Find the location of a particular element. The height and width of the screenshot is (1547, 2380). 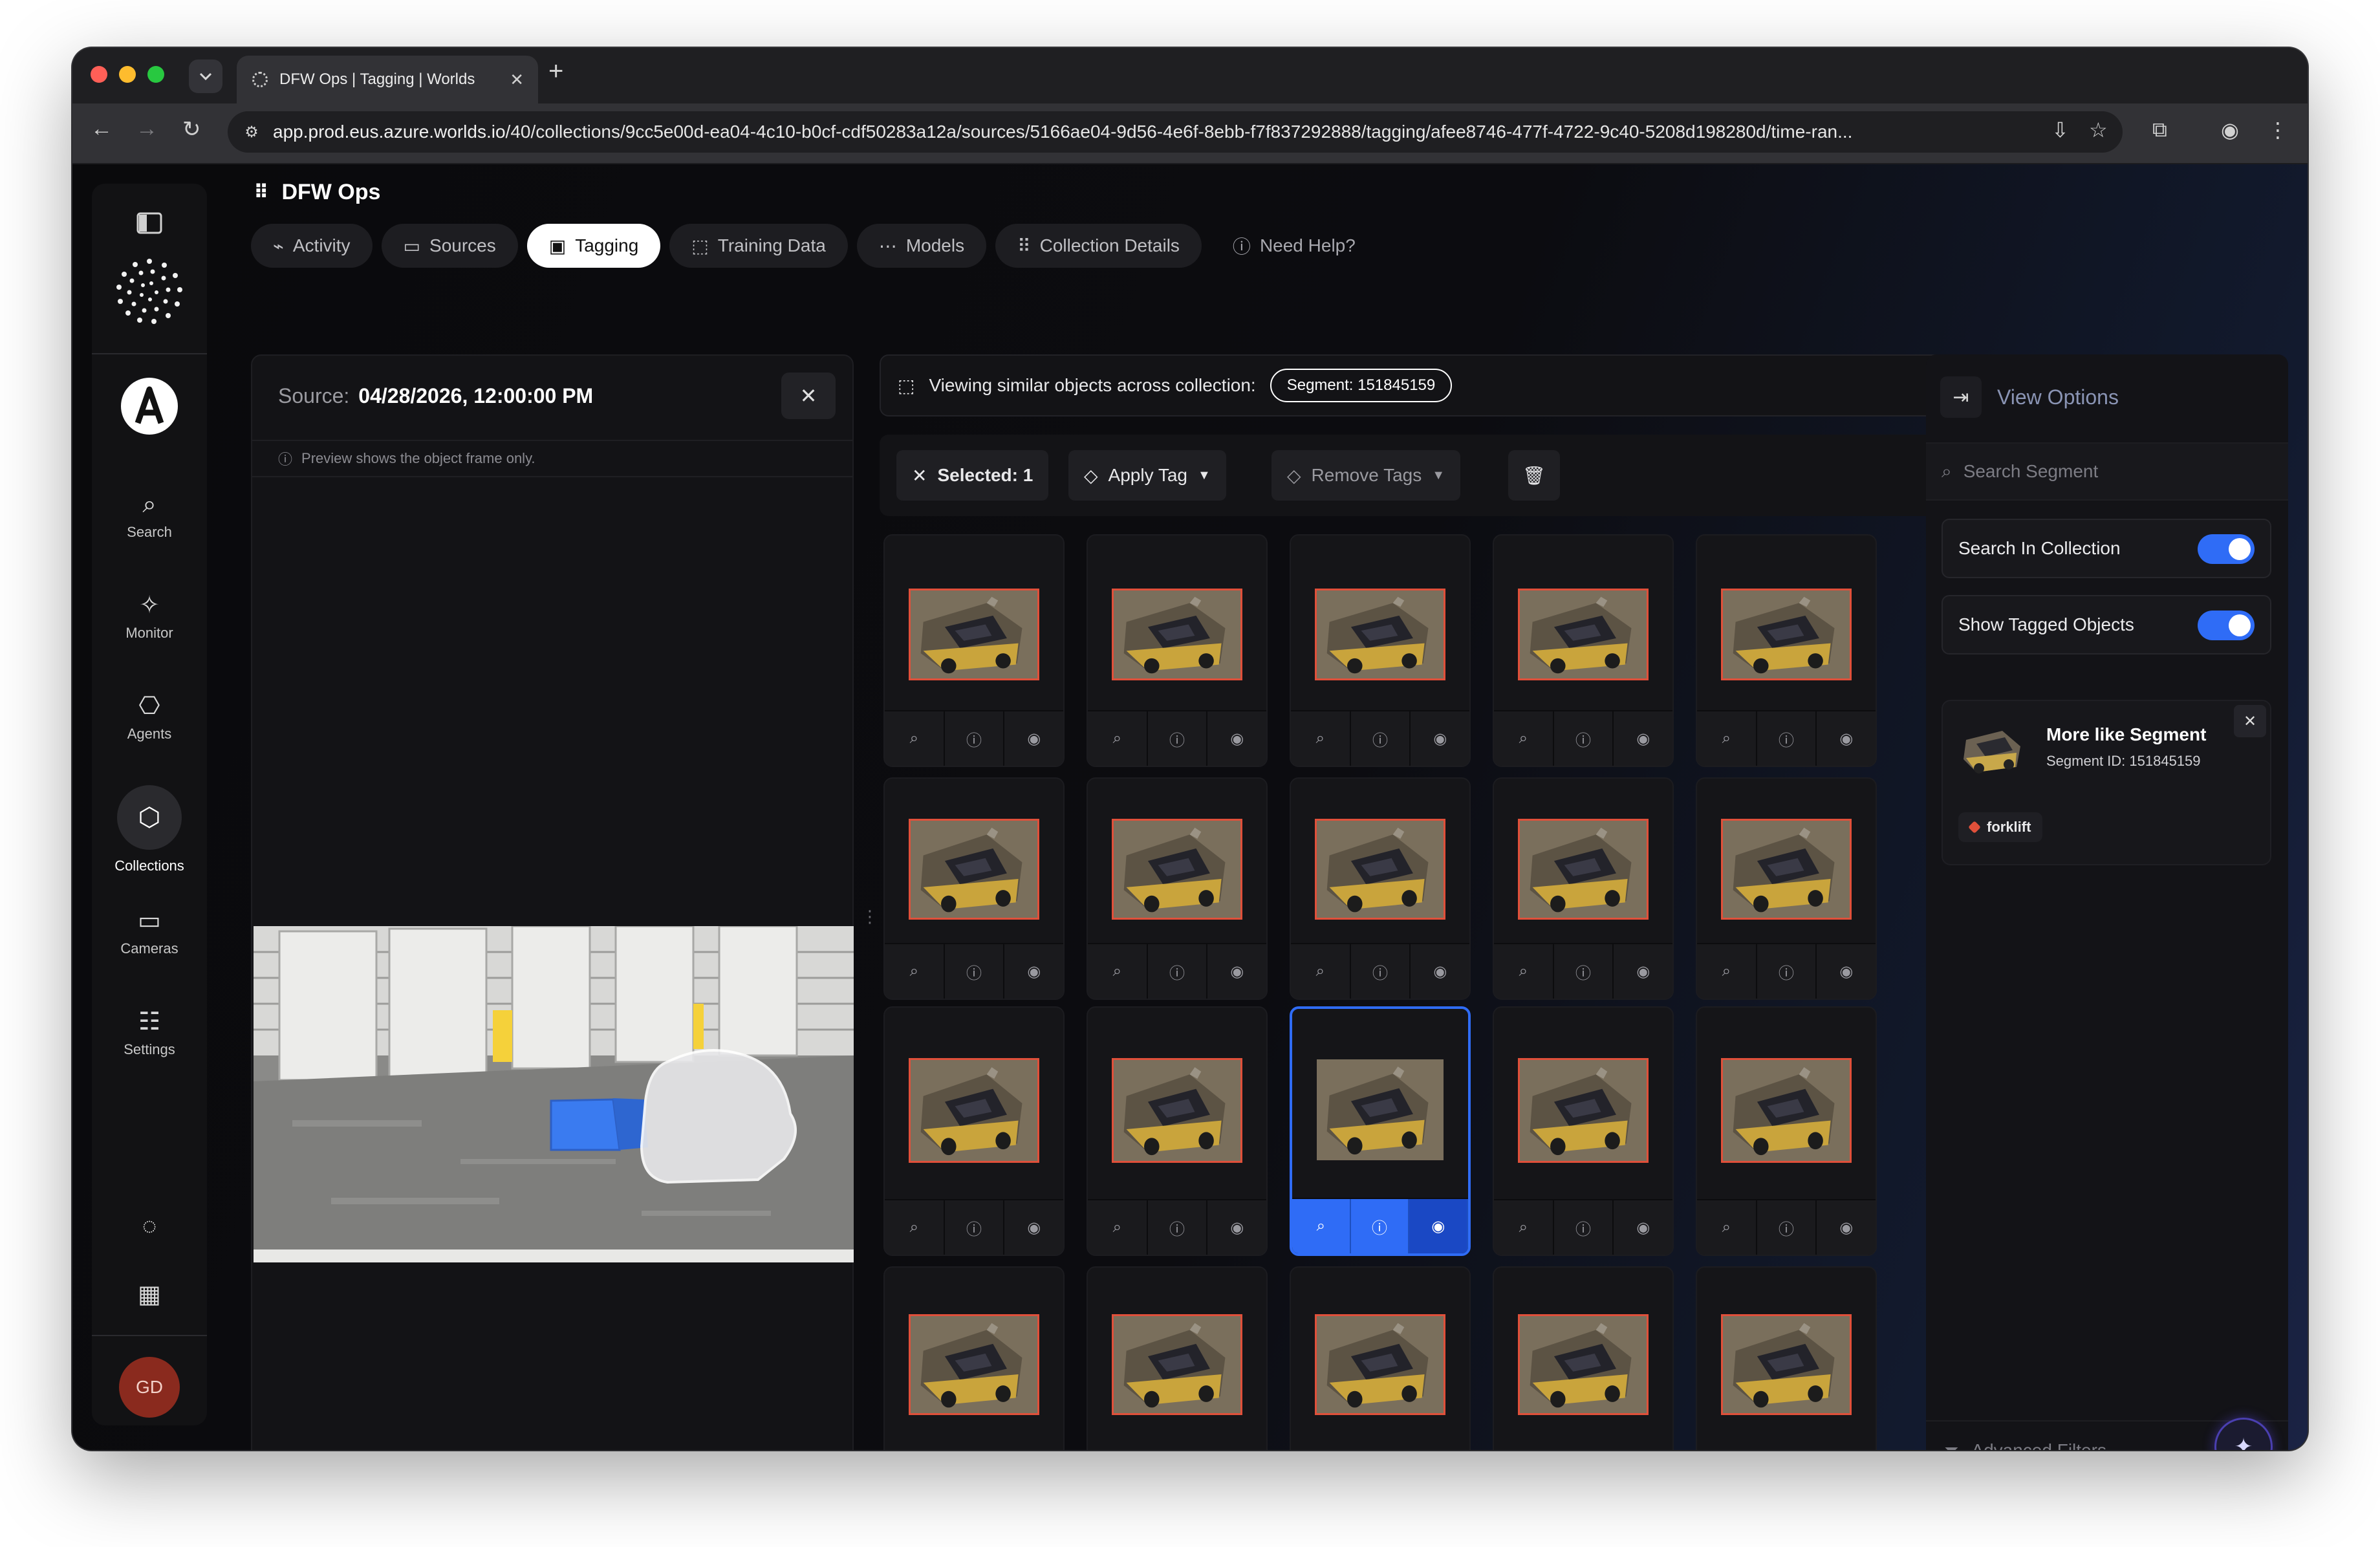

new-tab-button: + is located at coordinates (555, 71).